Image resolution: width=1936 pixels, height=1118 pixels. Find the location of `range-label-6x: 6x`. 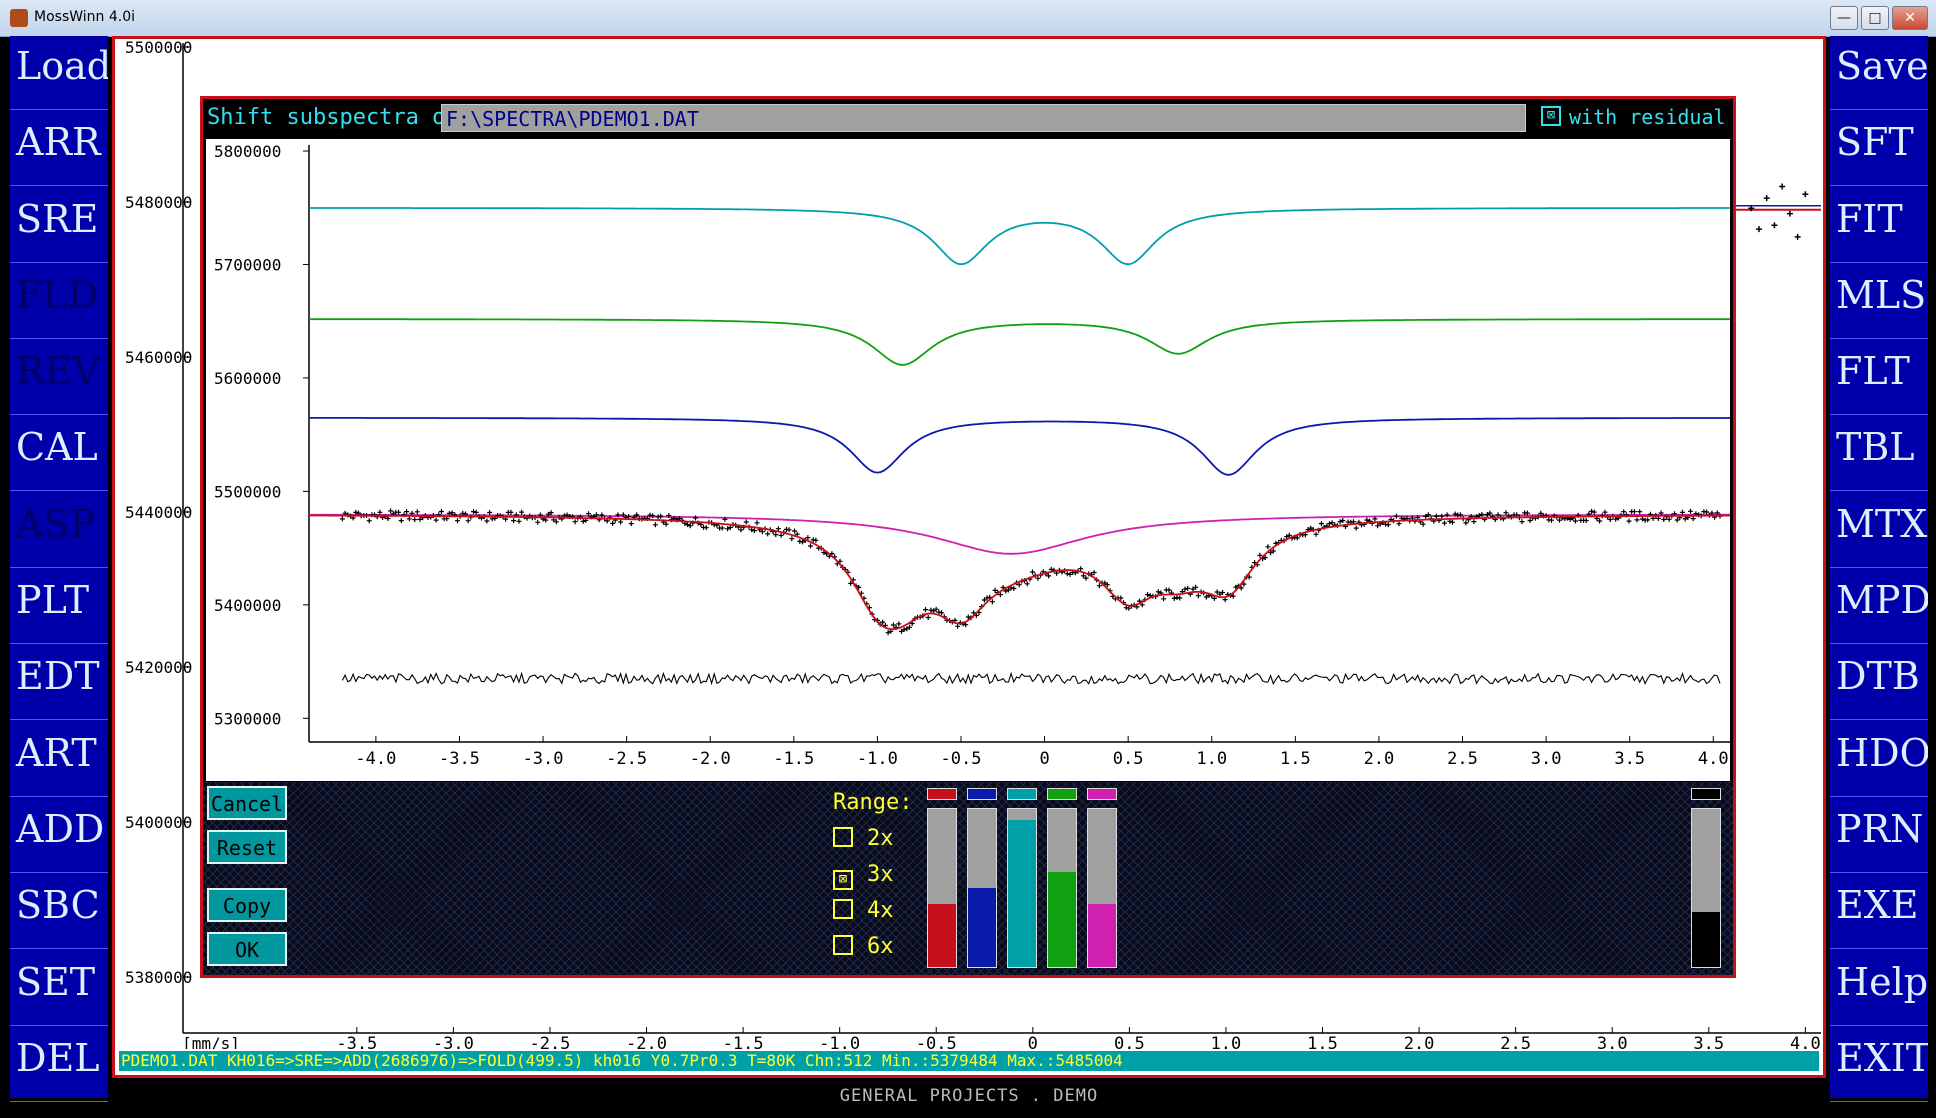

range-label-6x: 6x is located at coordinates (880, 946).